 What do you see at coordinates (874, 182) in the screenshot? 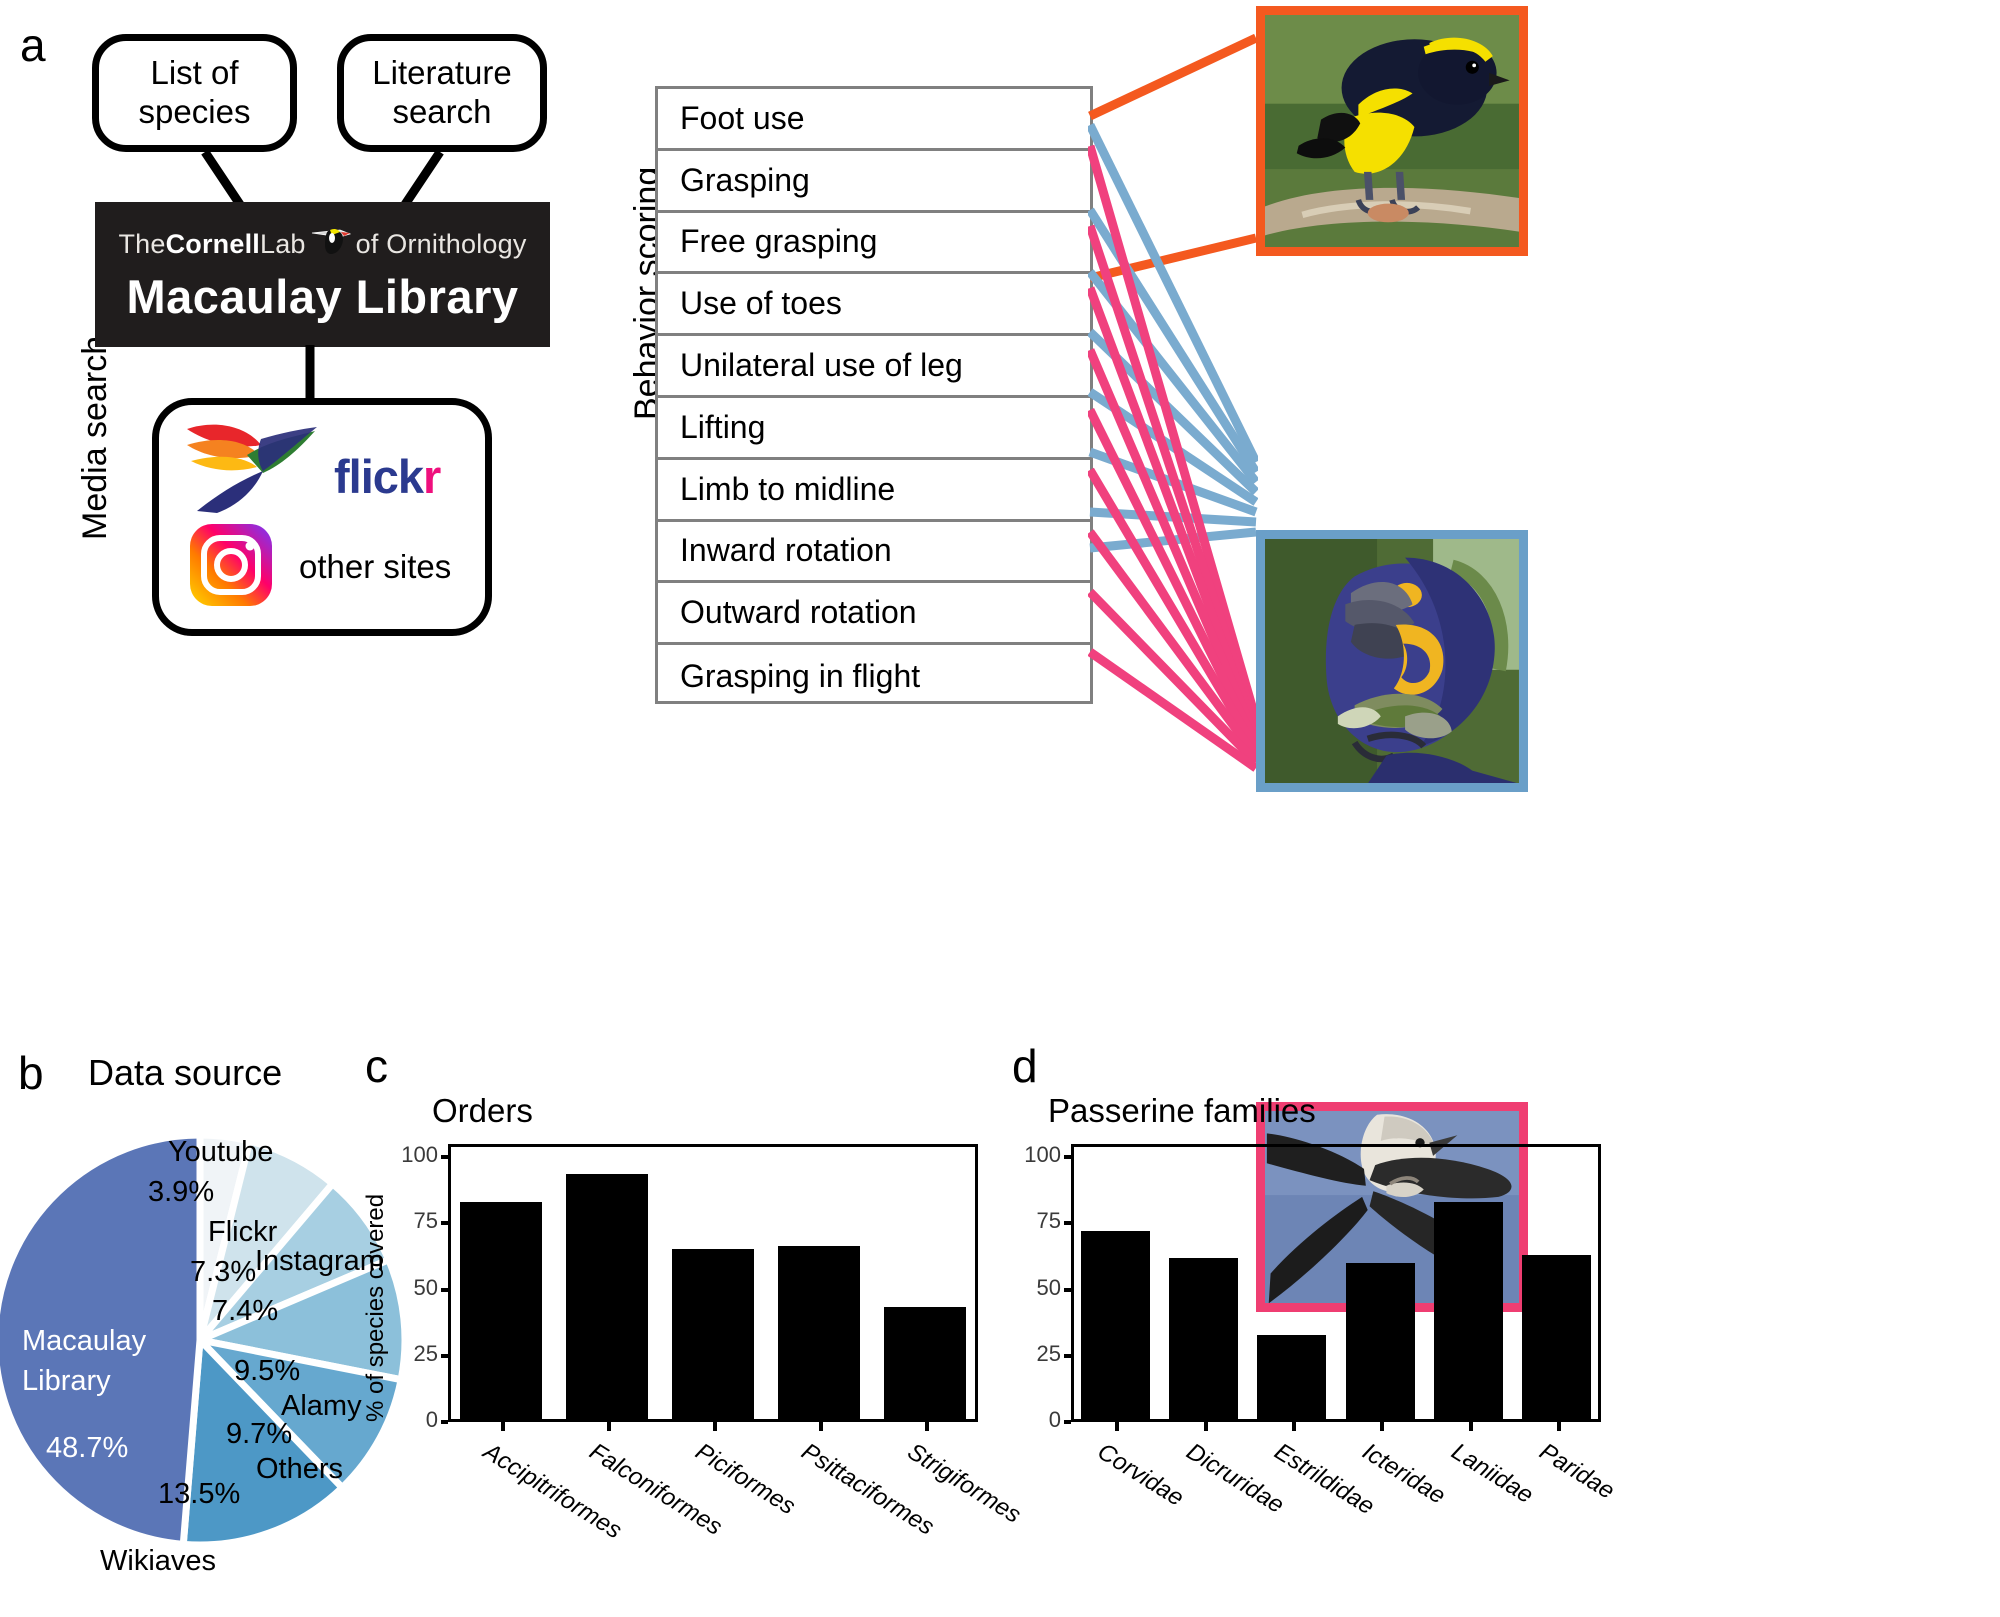
I see `behavior-row: Grasping` at bounding box center [874, 182].